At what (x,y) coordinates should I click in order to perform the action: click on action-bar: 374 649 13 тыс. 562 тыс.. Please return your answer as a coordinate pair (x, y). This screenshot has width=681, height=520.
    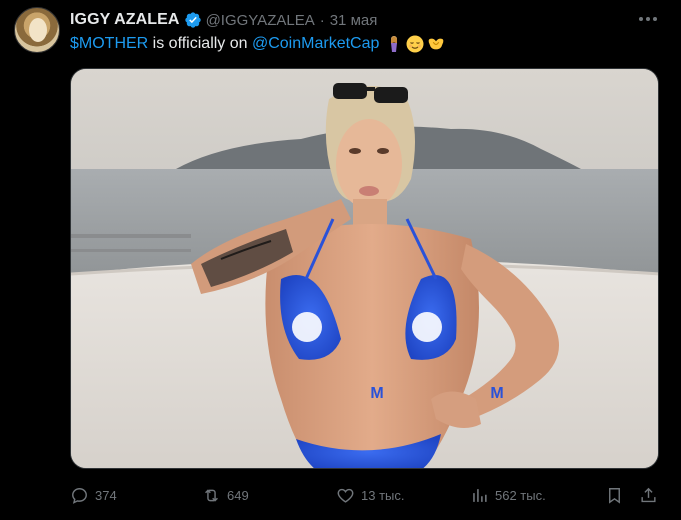
    Looking at the image, I should click on (365, 495).